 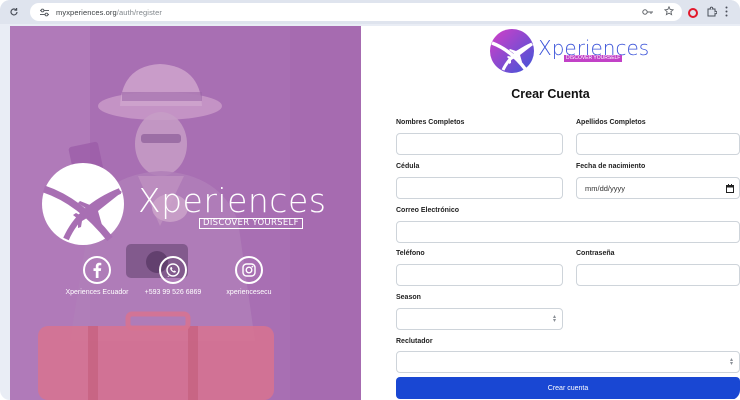 I want to click on calendar-icon, so click(x=730, y=188).